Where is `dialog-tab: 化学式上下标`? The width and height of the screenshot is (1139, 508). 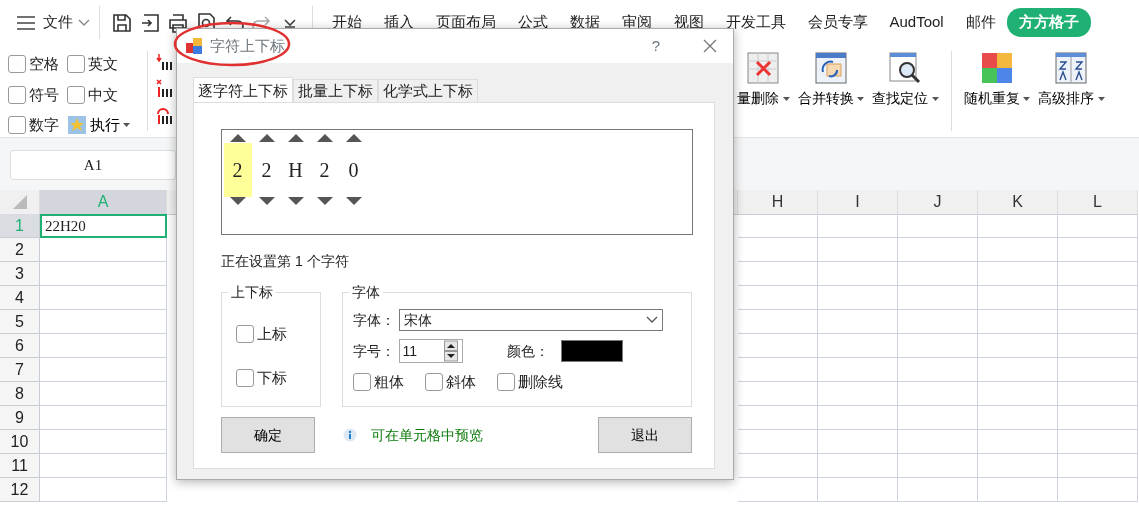
dialog-tab: 化学式上下标 is located at coordinates (428, 90).